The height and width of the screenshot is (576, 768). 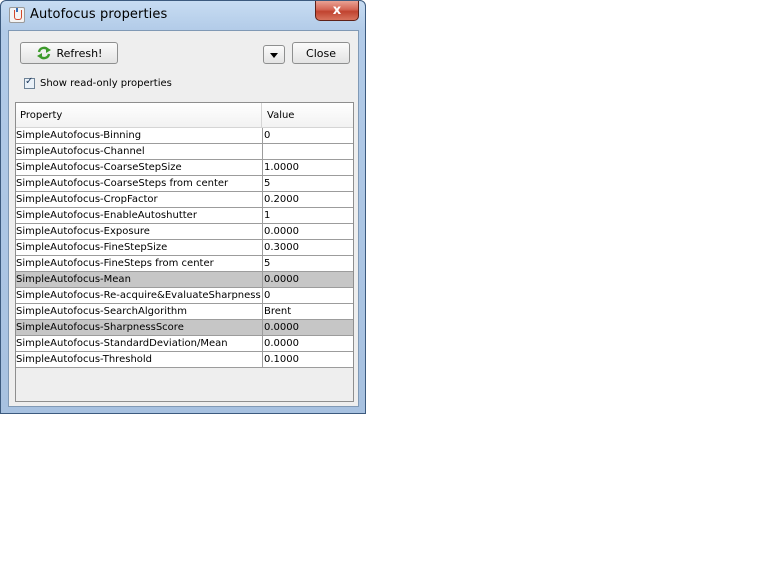 What do you see at coordinates (337, 11) in the screenshot?
I see `window-close-button: x` at bounding box center [337, 11].